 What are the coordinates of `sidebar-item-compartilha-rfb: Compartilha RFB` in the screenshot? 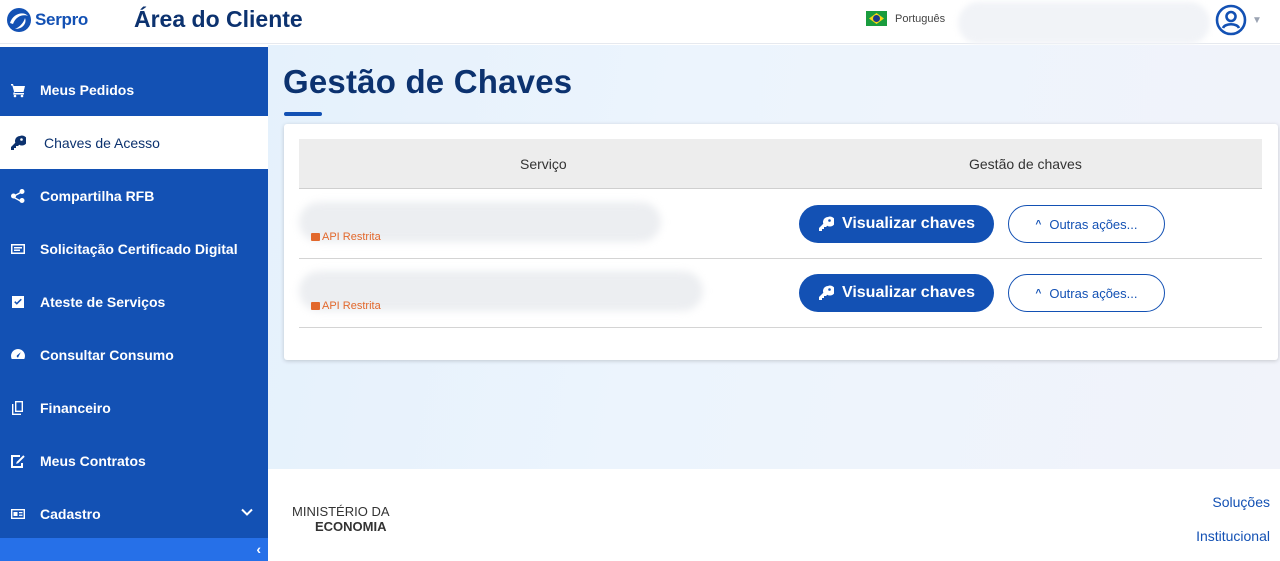 It's located at (134, 195).